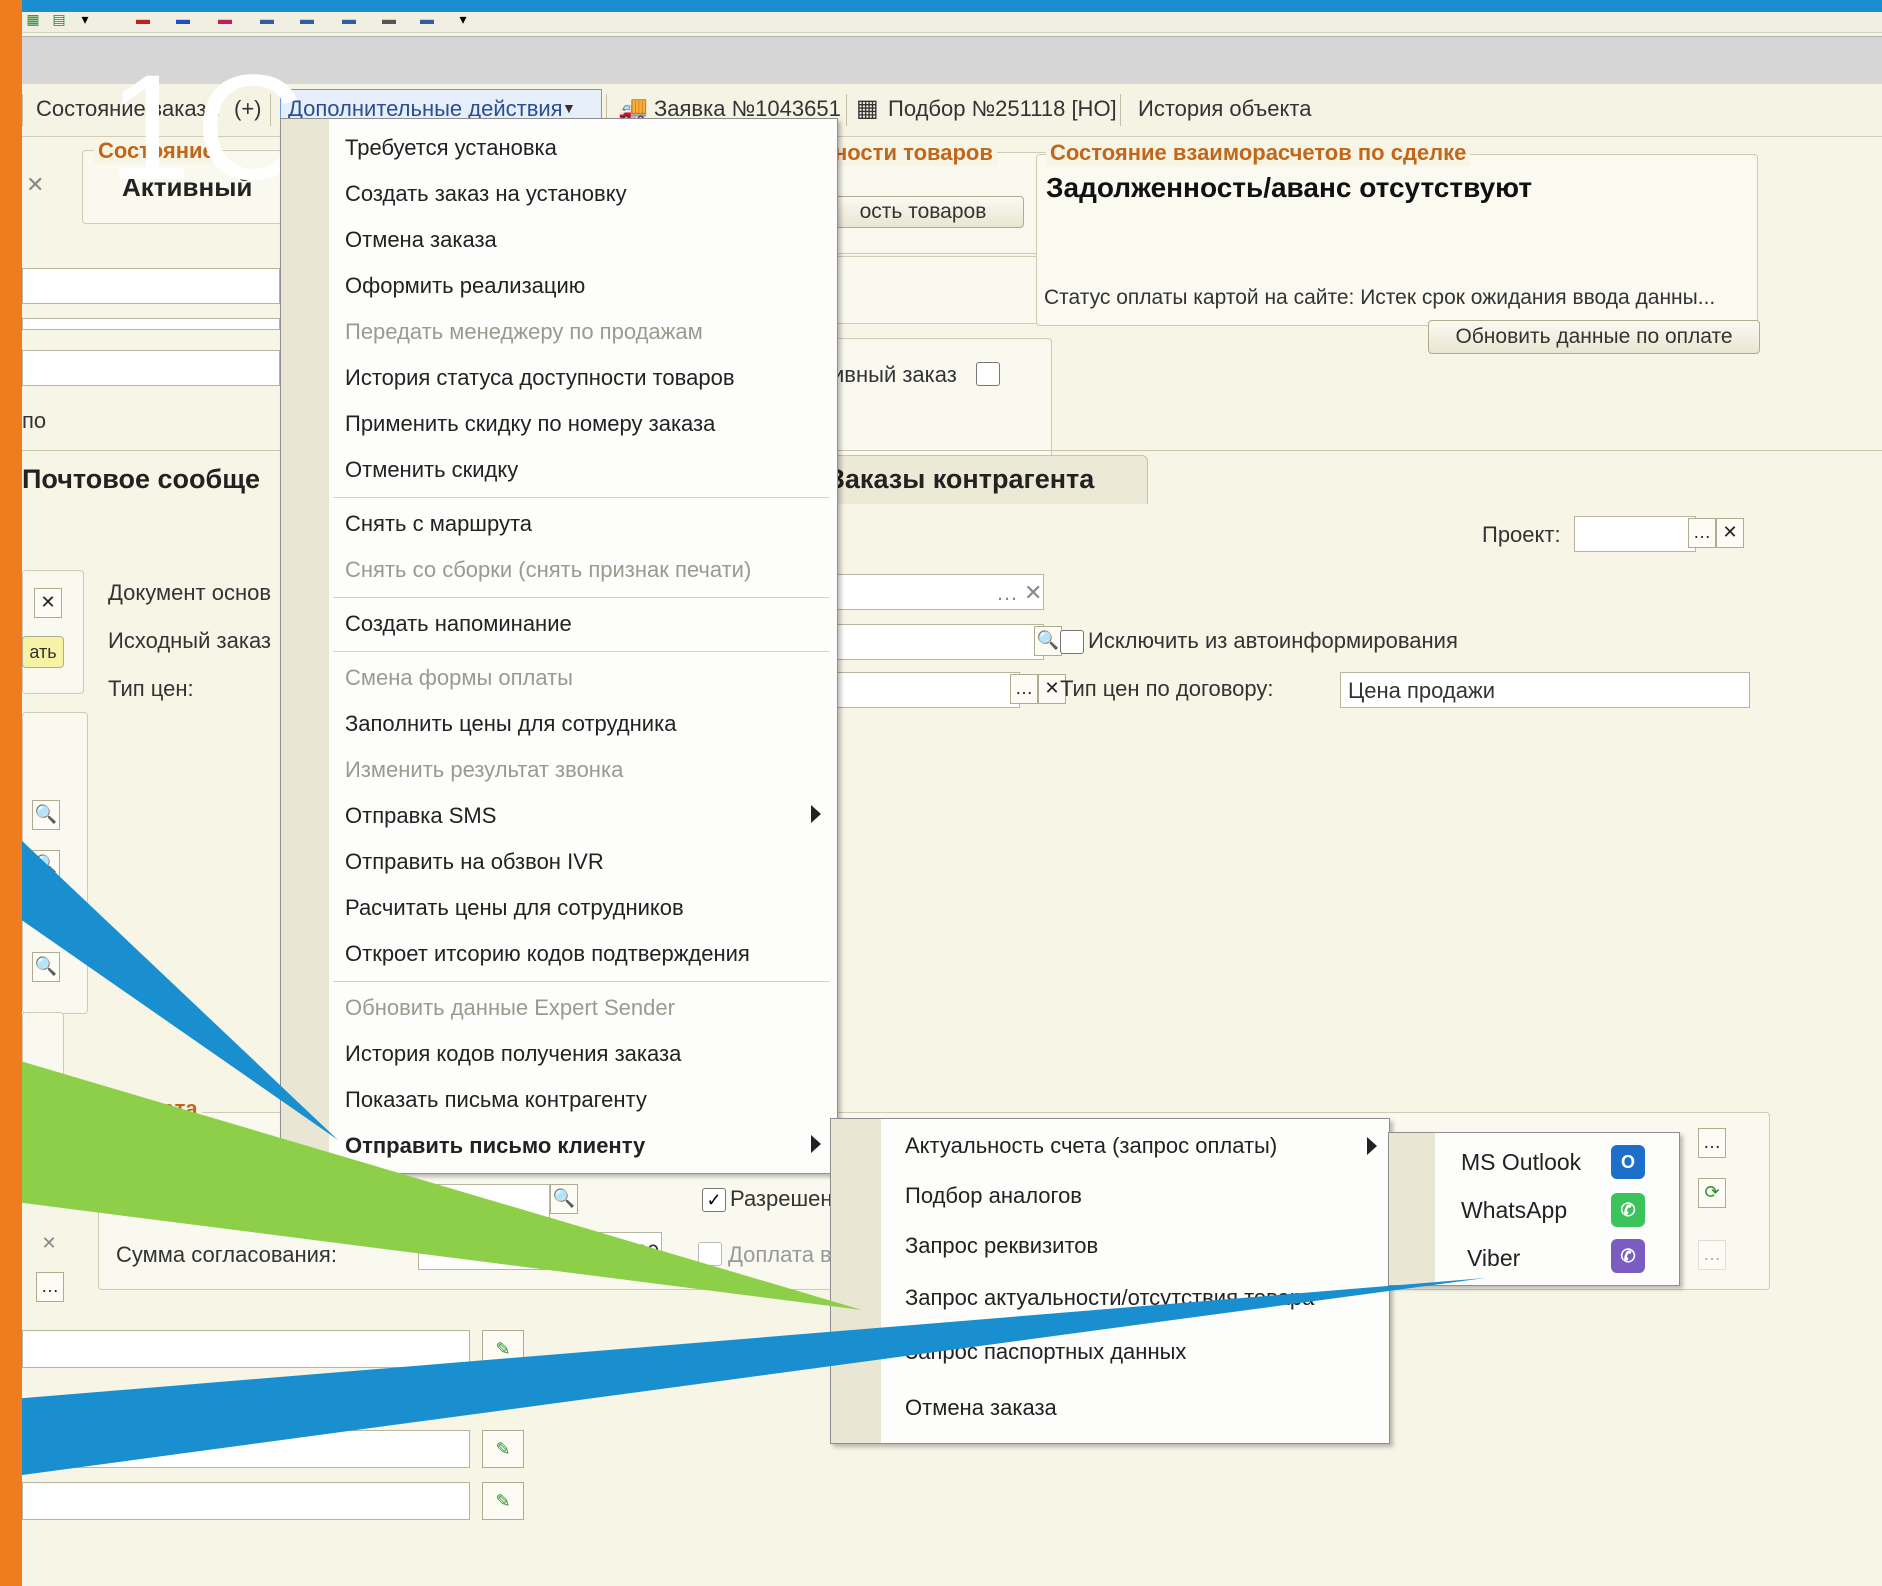  I want to click on active-order-checkbox, so click(988, 374).